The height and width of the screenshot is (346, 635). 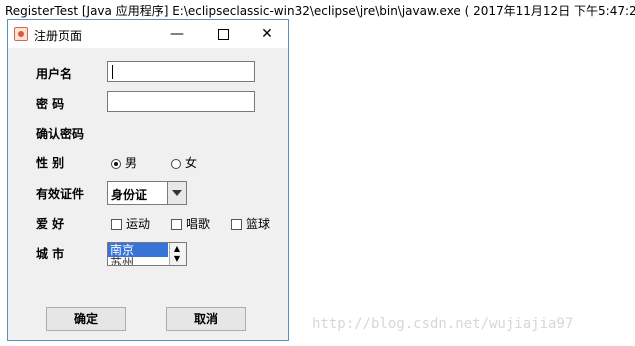 I want to click on minimize-button: —, so click(x=177, y=34).